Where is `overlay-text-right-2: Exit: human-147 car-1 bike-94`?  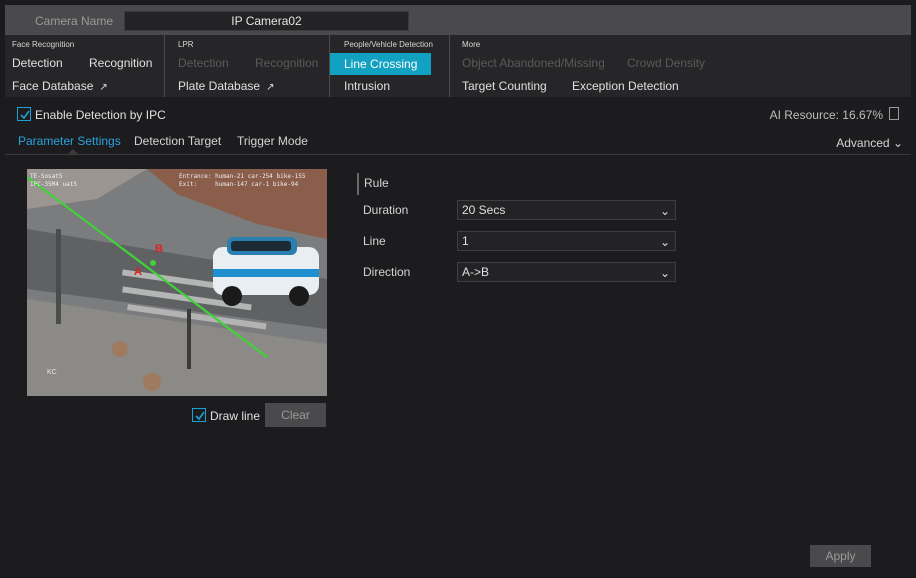
overlay-text-right-2: Exit: human-147 car-1 bike-94 is located at coordinates (239, 184).